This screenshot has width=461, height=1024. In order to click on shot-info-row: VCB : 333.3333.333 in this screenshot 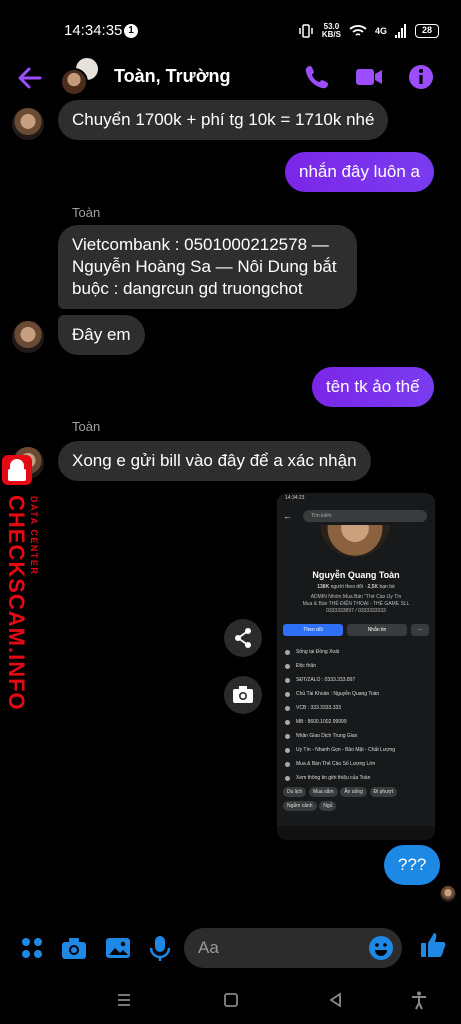, I will do `click(358, 708)`.